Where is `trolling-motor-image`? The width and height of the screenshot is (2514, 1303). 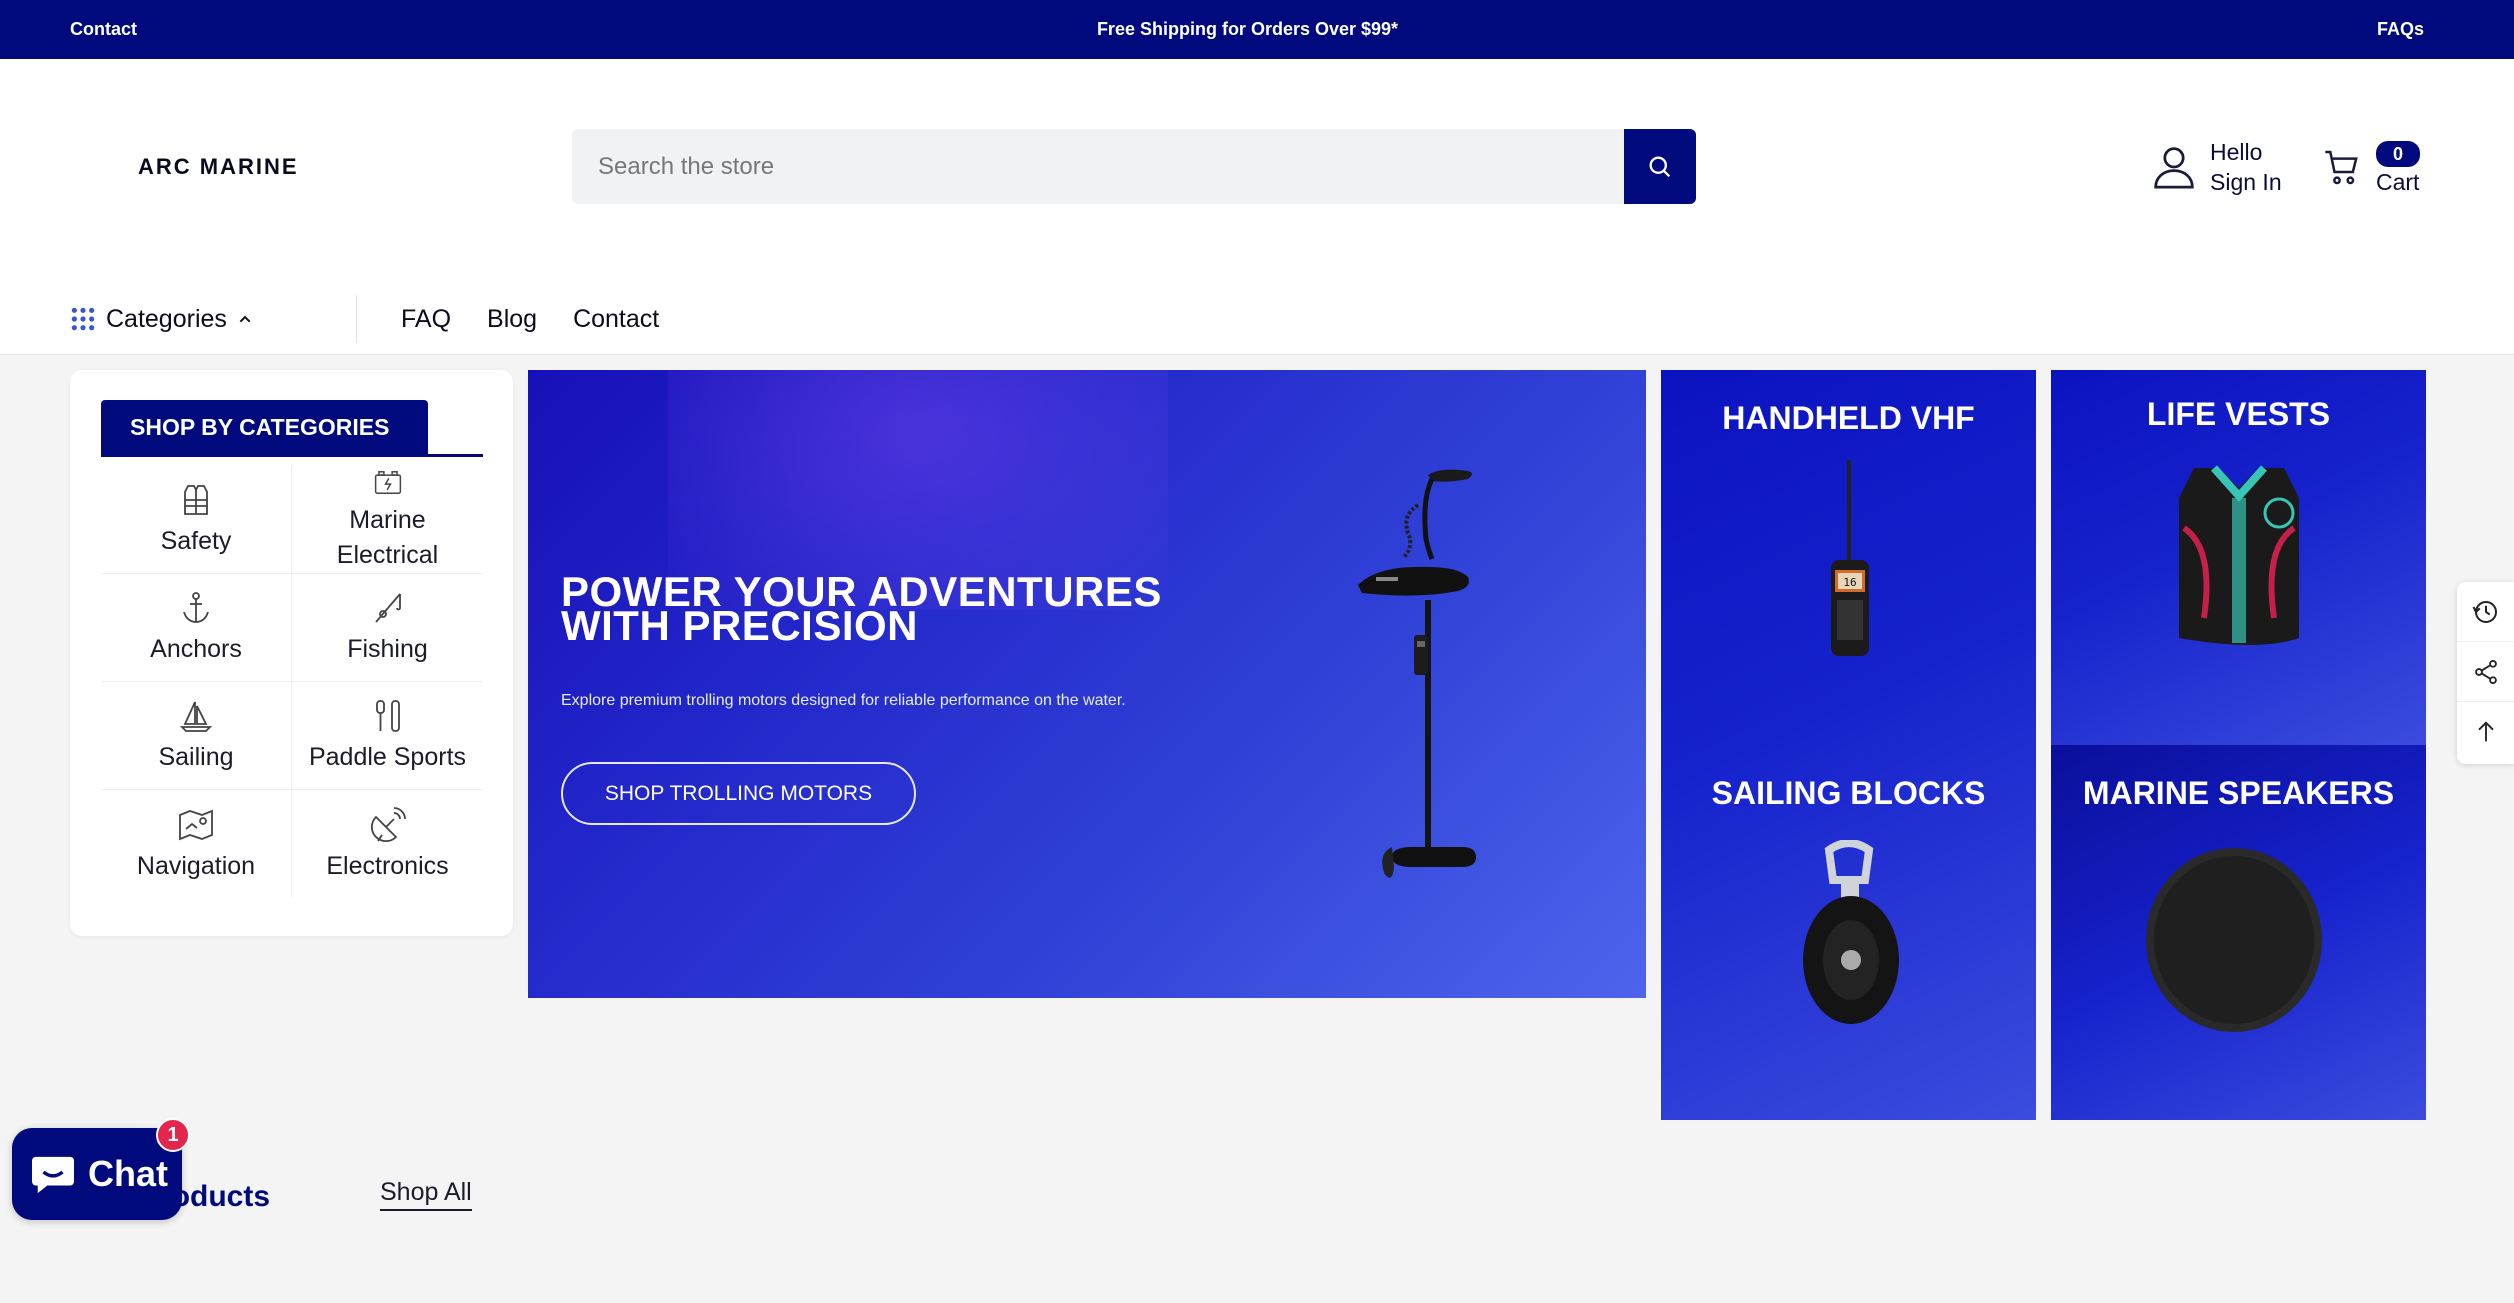
trolling-motor-image is located at coordinates (1417, 673).